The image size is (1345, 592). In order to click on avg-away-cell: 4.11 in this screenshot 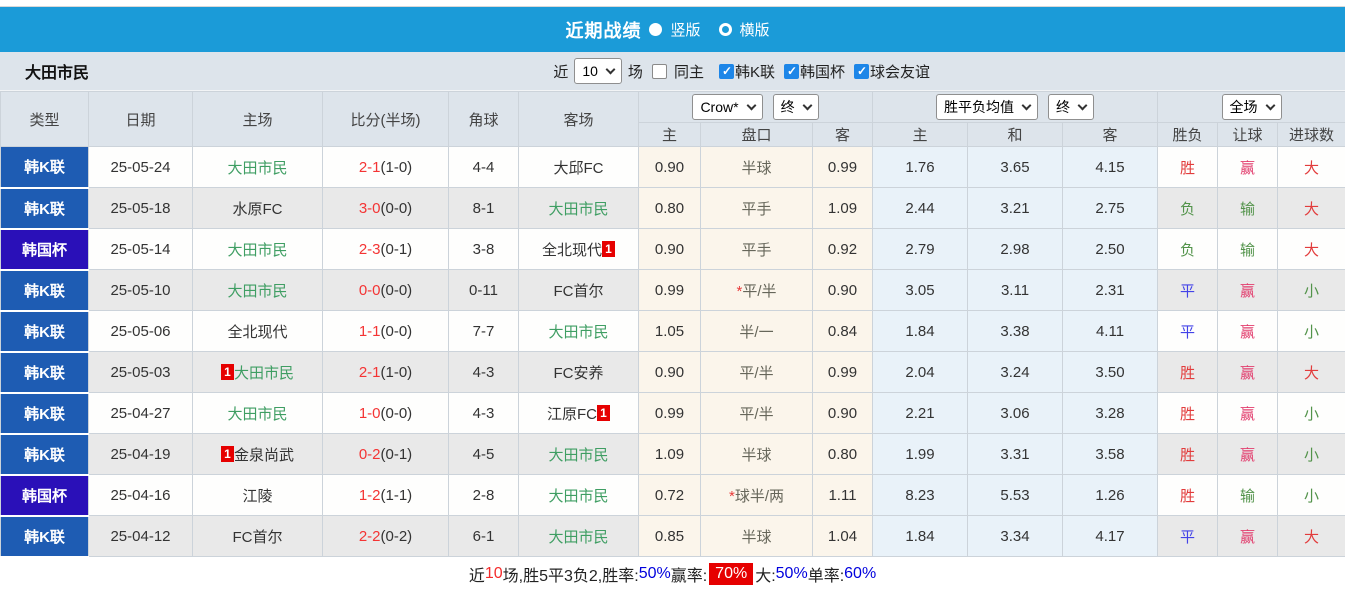, I will do `click(1110, 331)`.